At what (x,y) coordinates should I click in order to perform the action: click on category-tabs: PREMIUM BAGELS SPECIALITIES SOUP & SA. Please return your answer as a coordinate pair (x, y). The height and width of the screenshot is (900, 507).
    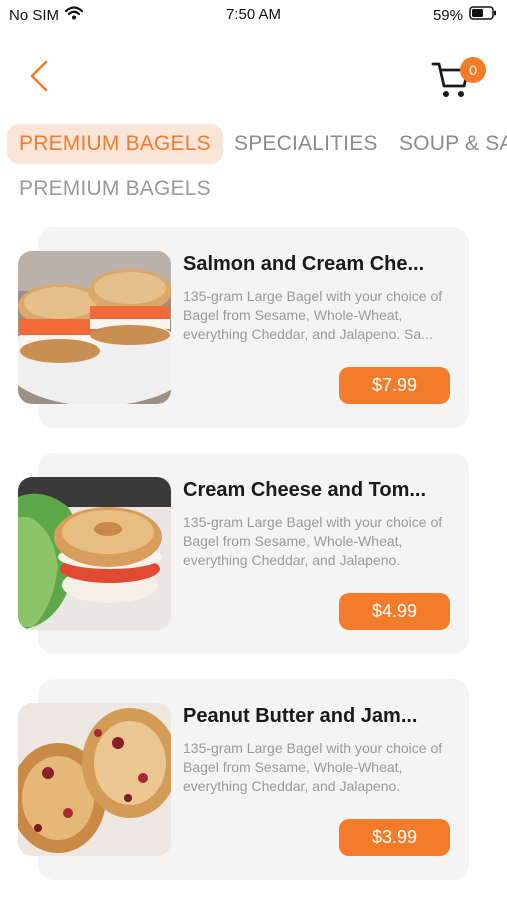
    Looking at the image, I should click on (253, 145).